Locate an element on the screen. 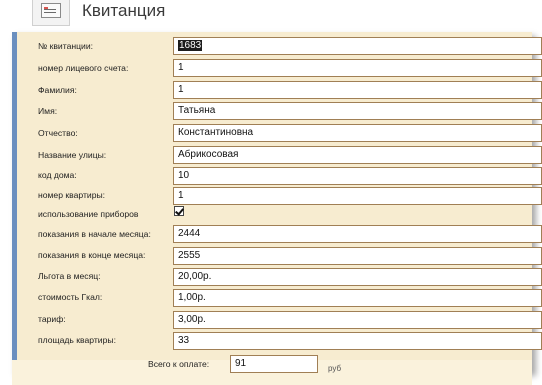  field-row-start-reading: показания в начале месяца: 2444 is located at coordinates (271, 234).